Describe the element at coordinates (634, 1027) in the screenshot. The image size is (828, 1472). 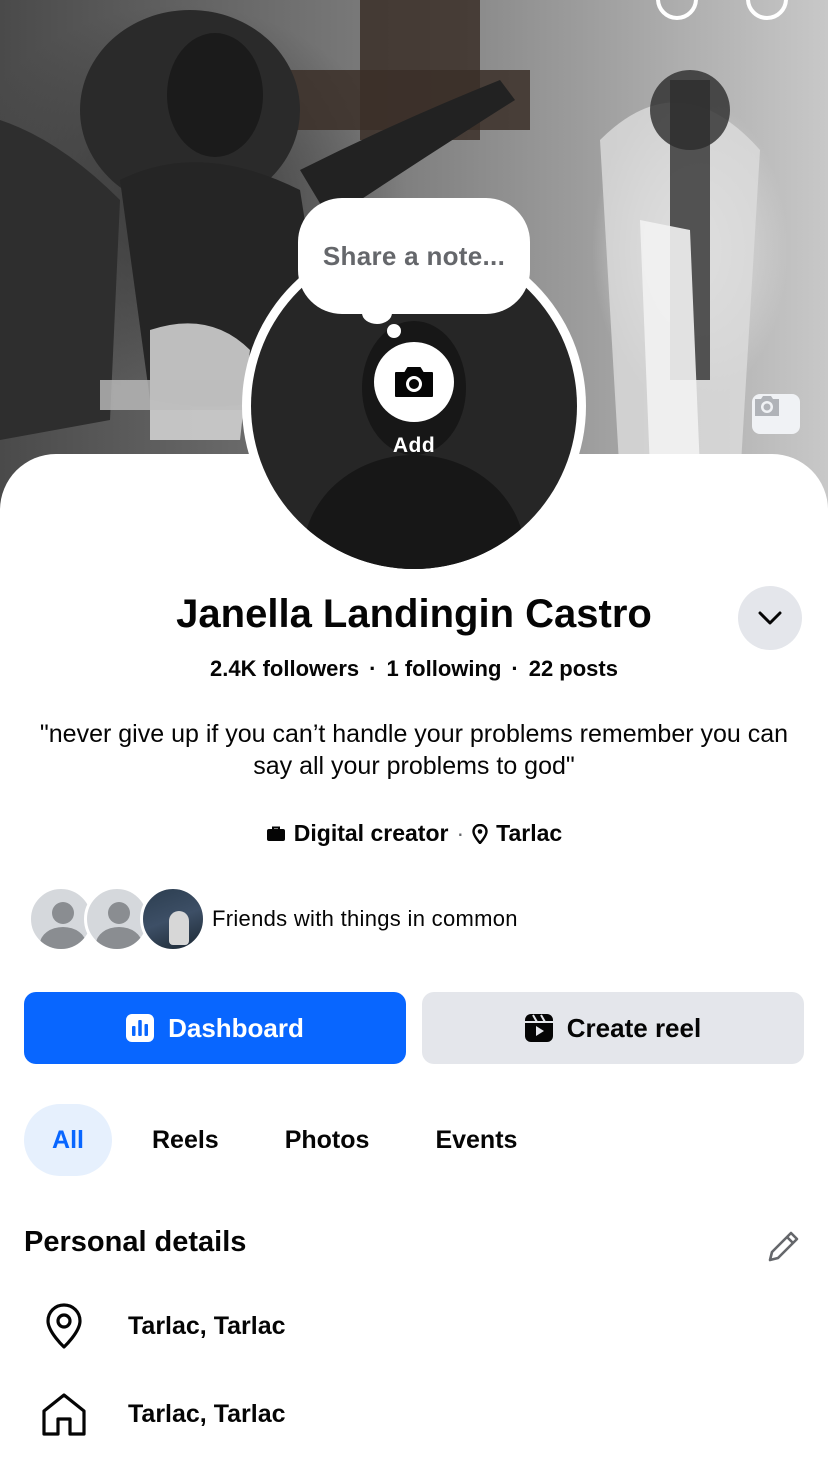
I see `create-reel-label: Create reel` at that location.